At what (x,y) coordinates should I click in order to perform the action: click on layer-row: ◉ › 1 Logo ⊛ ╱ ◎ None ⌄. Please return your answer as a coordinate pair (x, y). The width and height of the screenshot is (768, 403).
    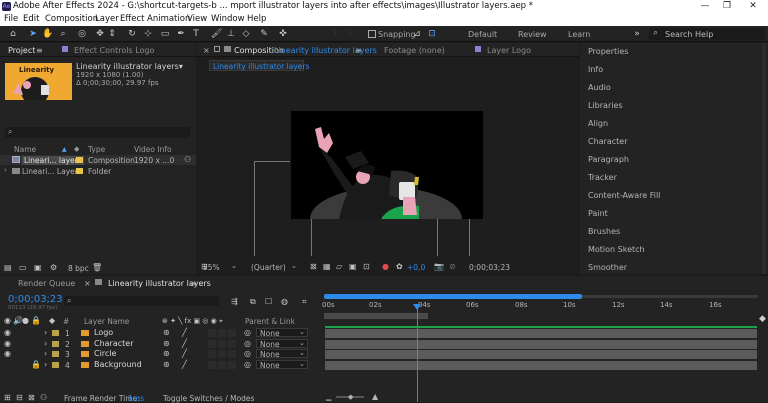
    Looking at the image, I should click on (160, 333).